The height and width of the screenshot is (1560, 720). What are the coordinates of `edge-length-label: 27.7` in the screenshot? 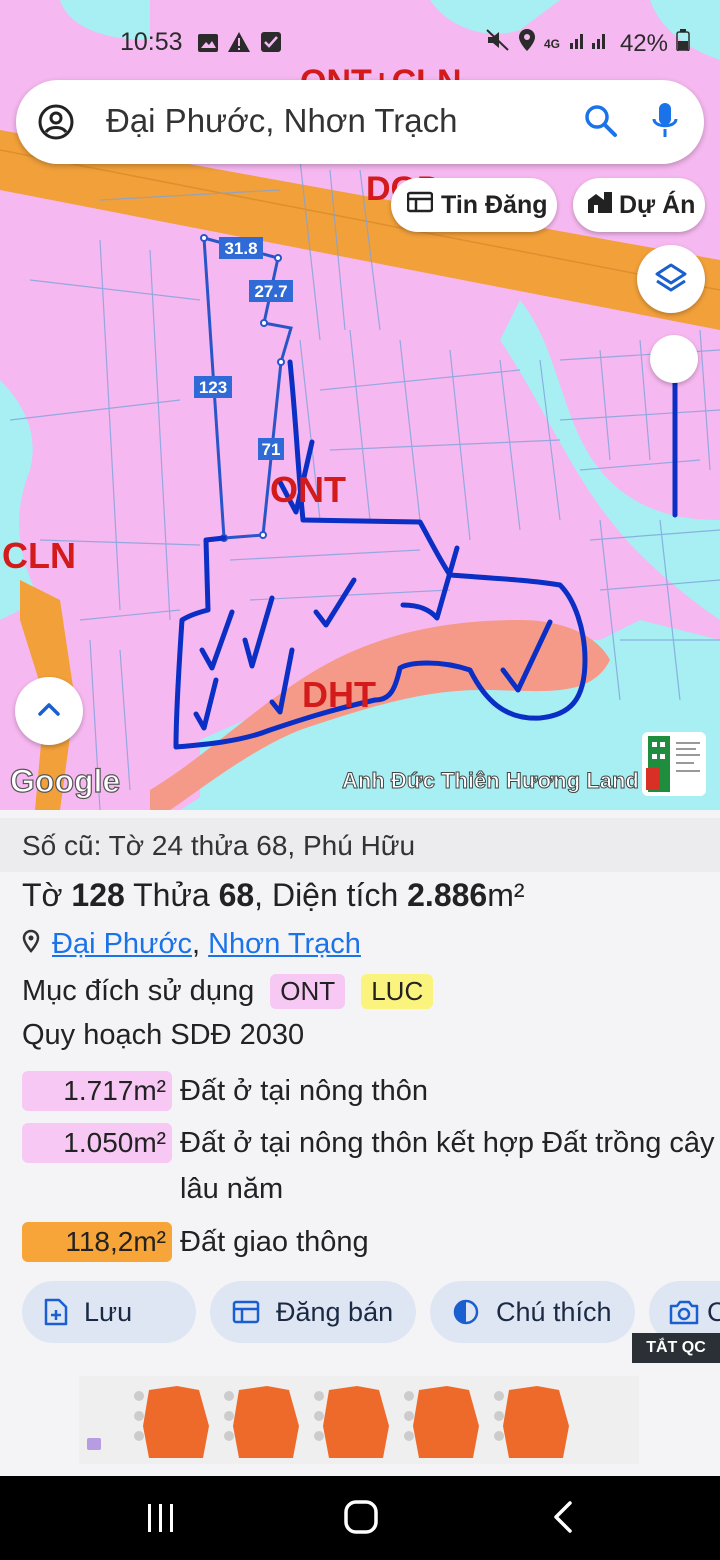 It's located at (270, 291).